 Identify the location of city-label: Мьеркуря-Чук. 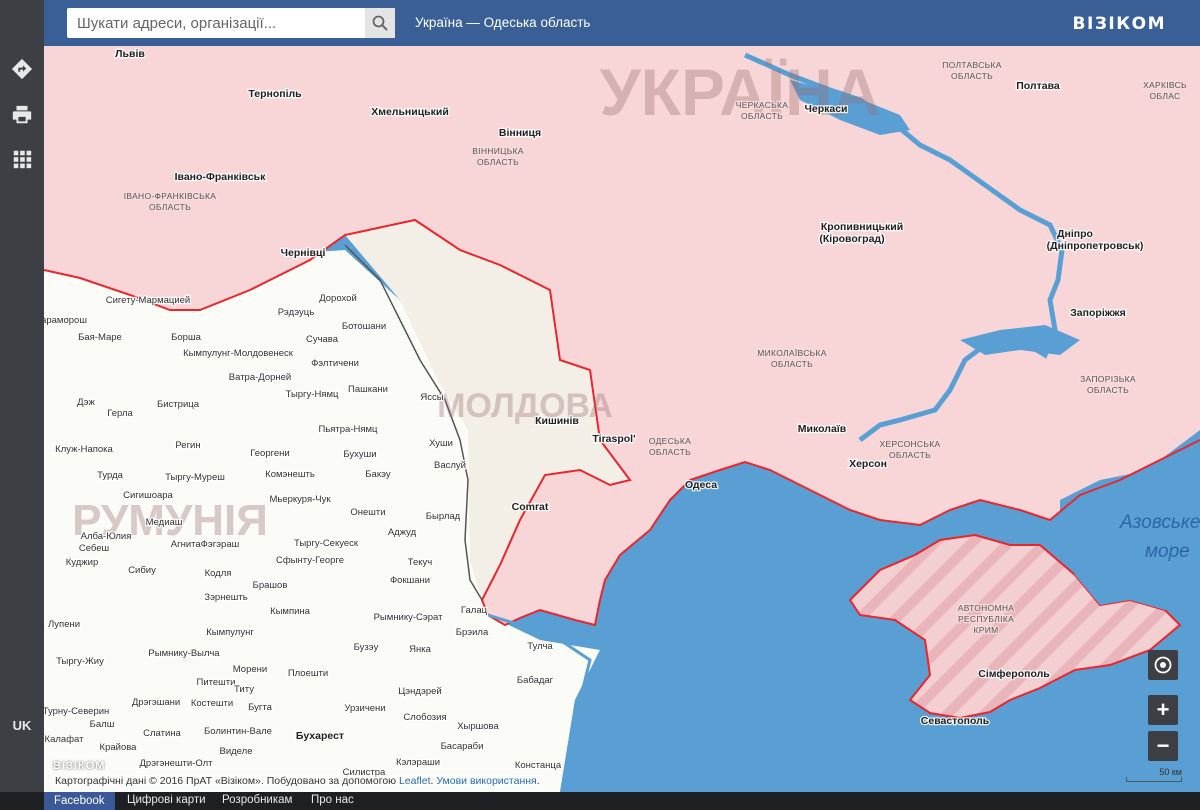
(300, 500).